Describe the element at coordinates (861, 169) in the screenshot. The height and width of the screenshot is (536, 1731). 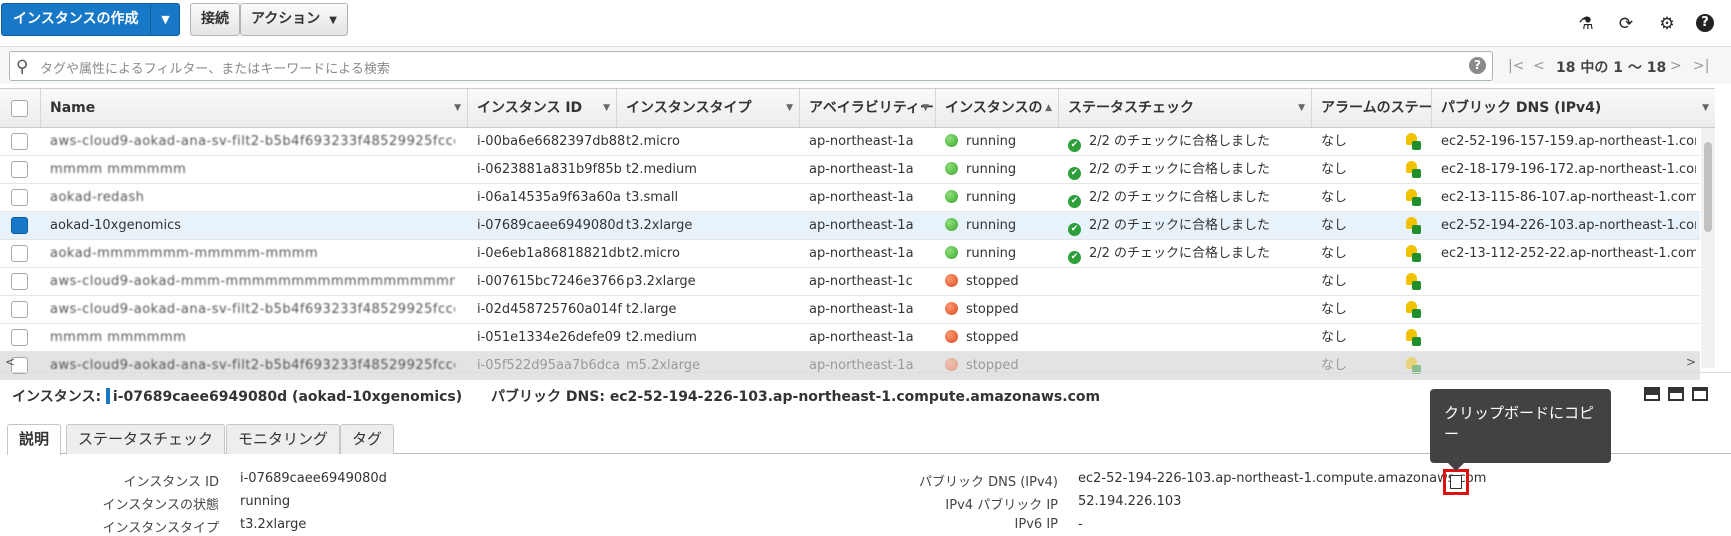
I see `cell-availability-zone-text: ap-northeast-1a` at that location.